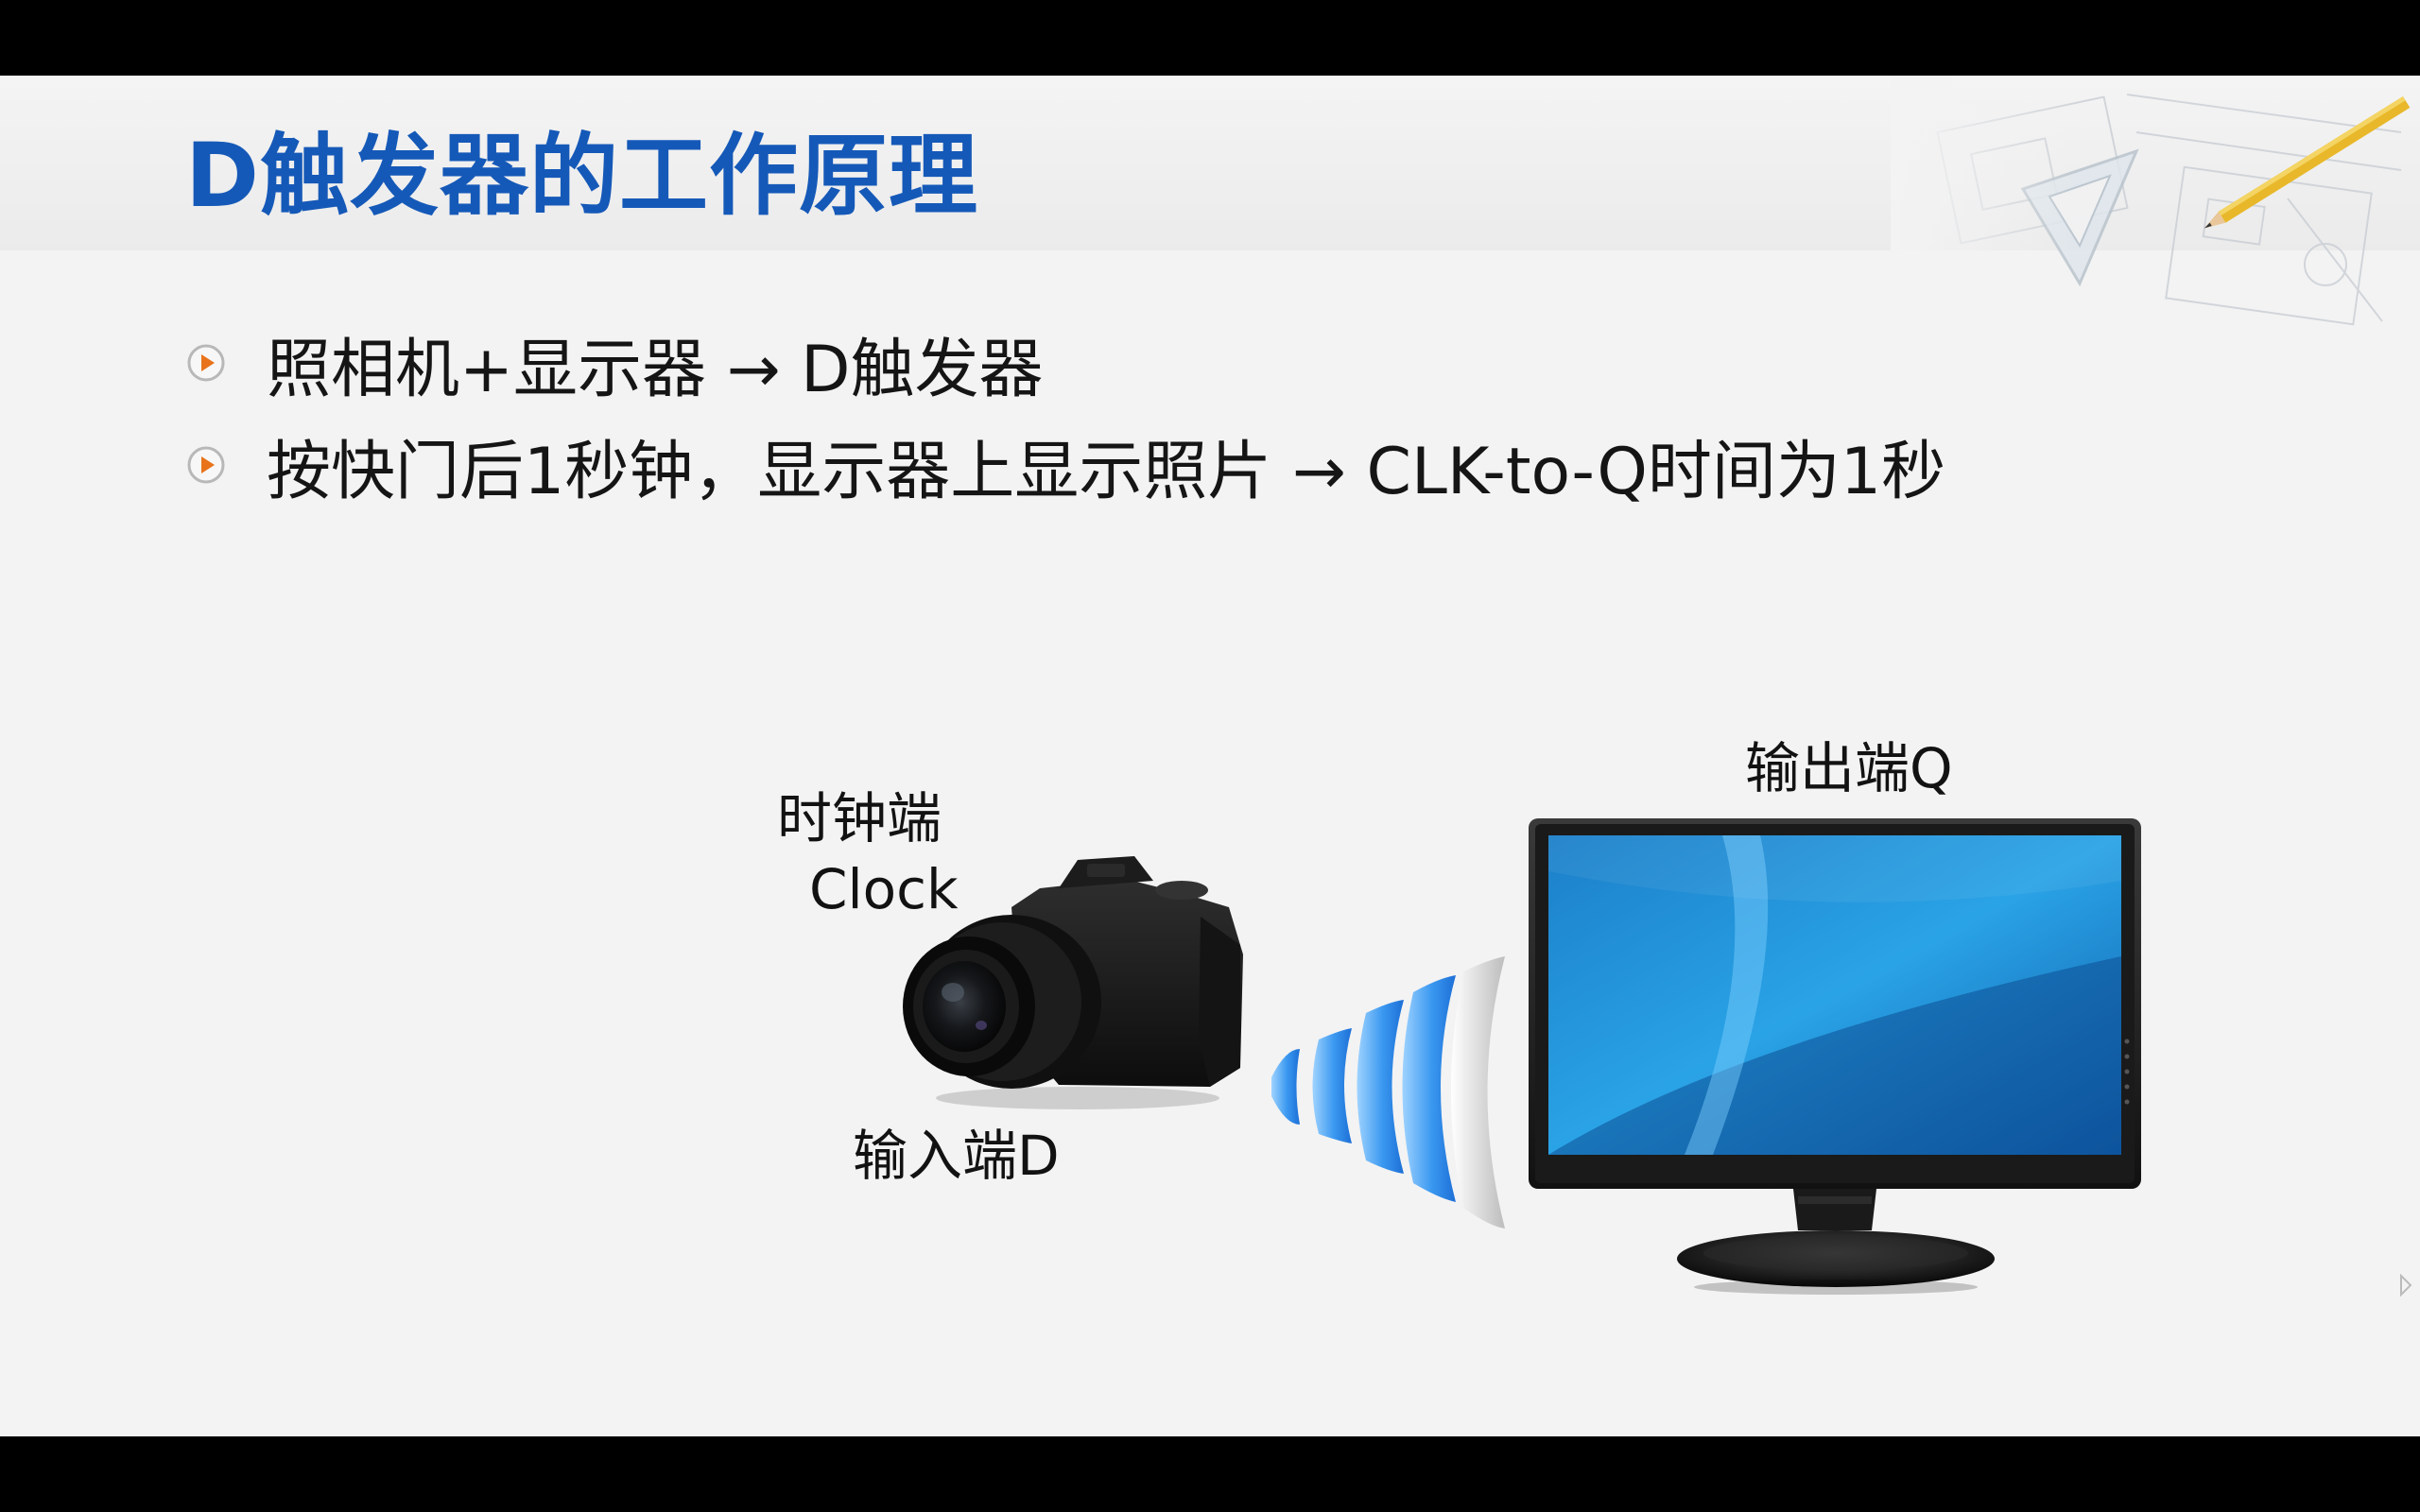  I want to click on bullet-text: 按快门后1秒钟，显示器上显示照片 → CLK-to-Q时间为1秒, so click(1106, 471).